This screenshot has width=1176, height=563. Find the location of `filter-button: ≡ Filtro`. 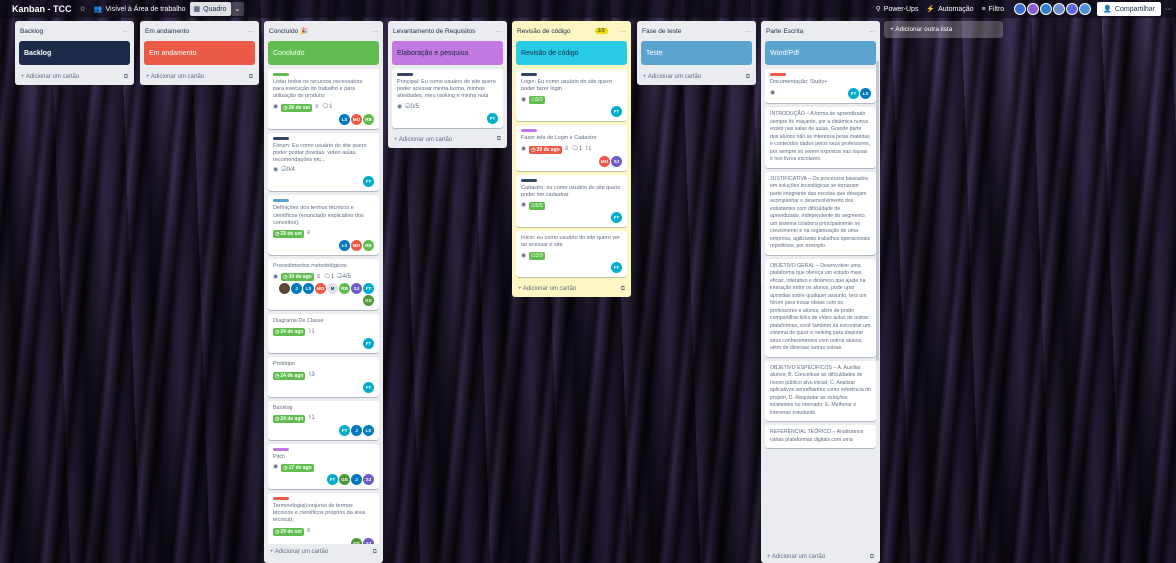

filter-button: ≡ Filtro is located at coordinates (993, 9).